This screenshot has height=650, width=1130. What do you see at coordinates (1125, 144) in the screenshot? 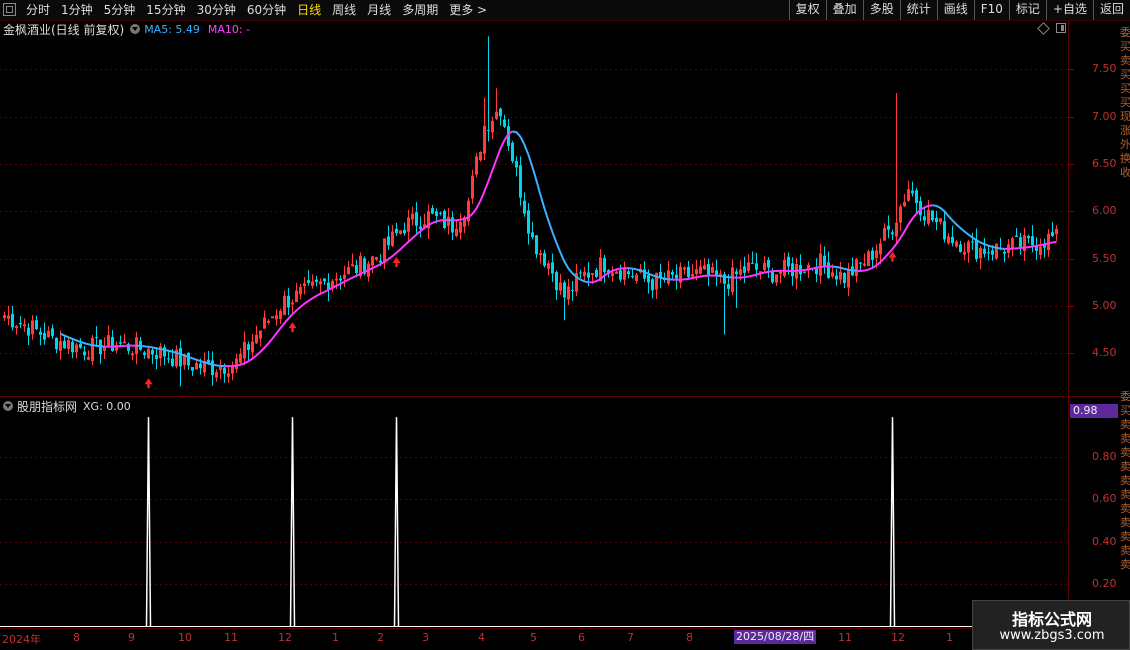
I see `strip-char: 外` at bounding box center [1125, 144].